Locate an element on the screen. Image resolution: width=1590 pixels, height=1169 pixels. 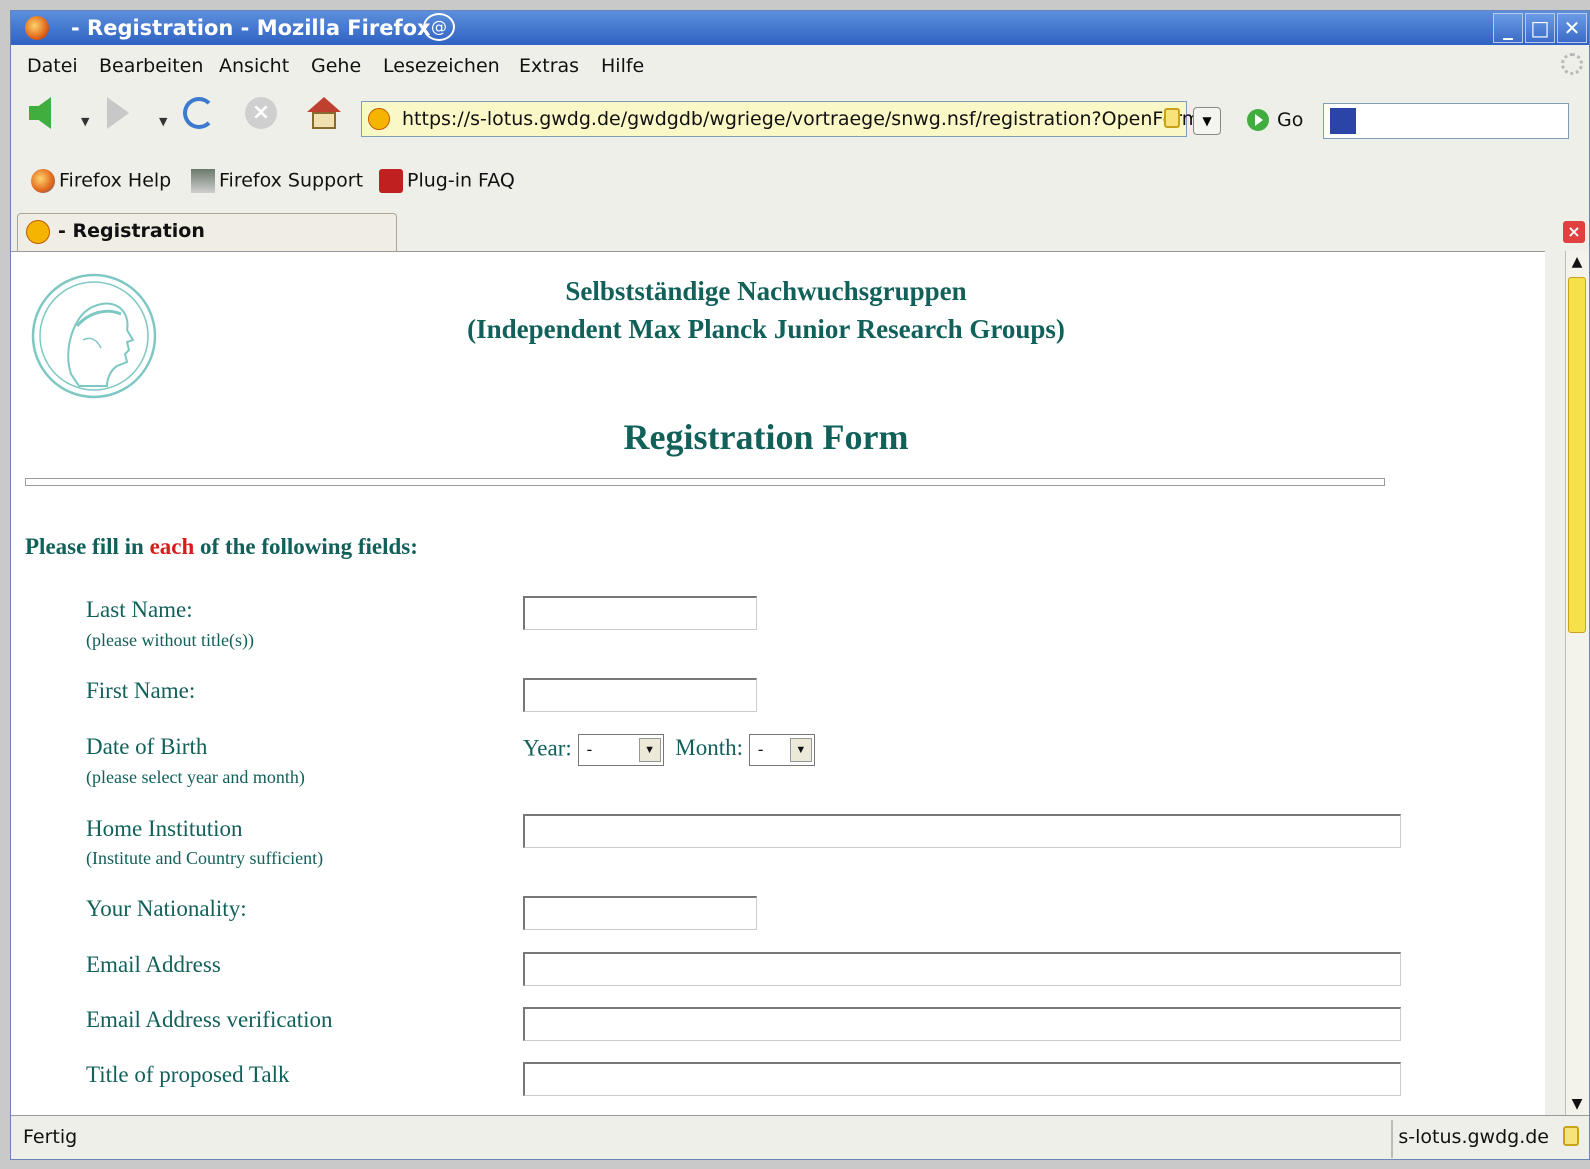
stop-icon: × is located at coordinates (261, 113).